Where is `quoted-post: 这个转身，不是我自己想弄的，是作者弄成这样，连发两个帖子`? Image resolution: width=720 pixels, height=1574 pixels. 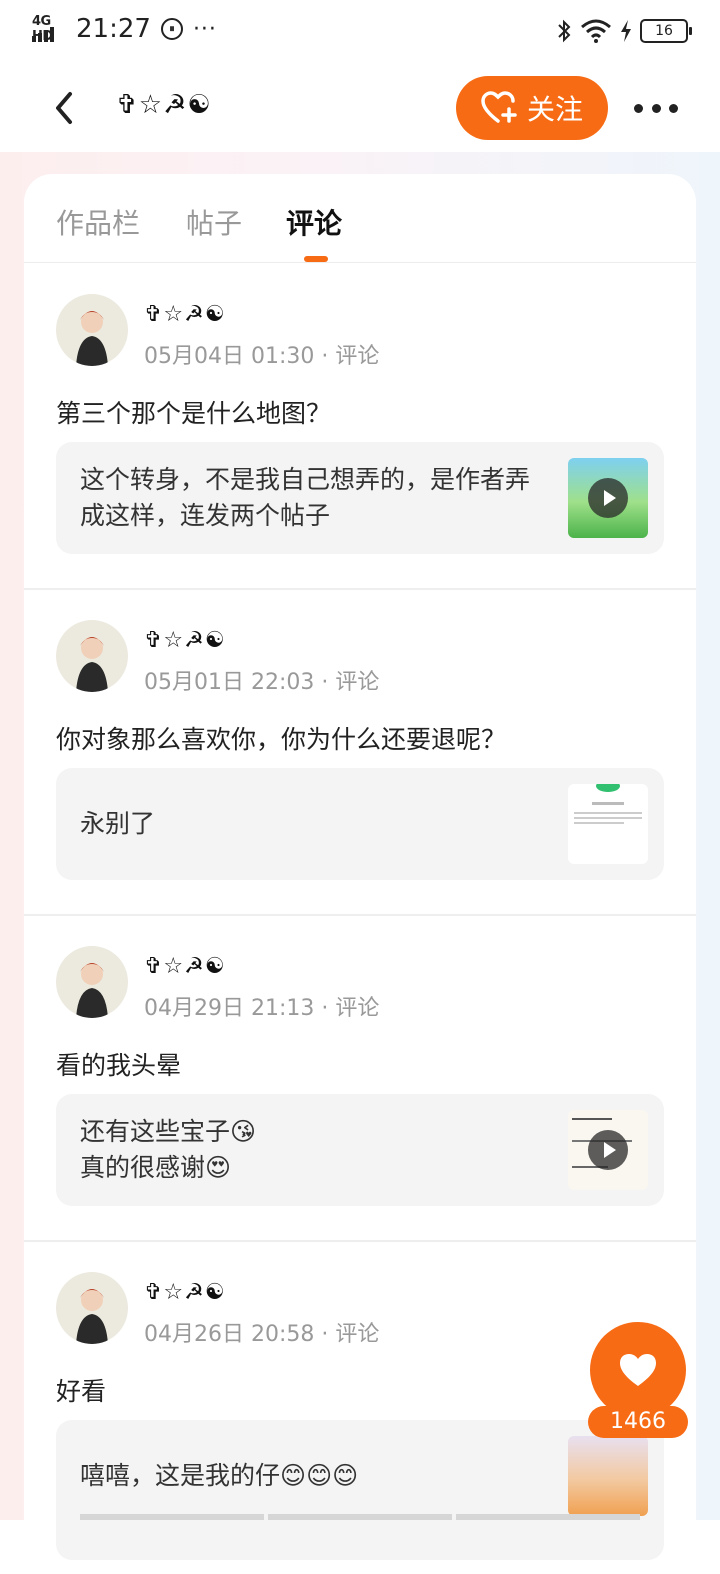 quoted-post: 这个转身，不是我自己想弄的，是作者弄成这样，连发两个帖子 is located at coordinates (360, 498).